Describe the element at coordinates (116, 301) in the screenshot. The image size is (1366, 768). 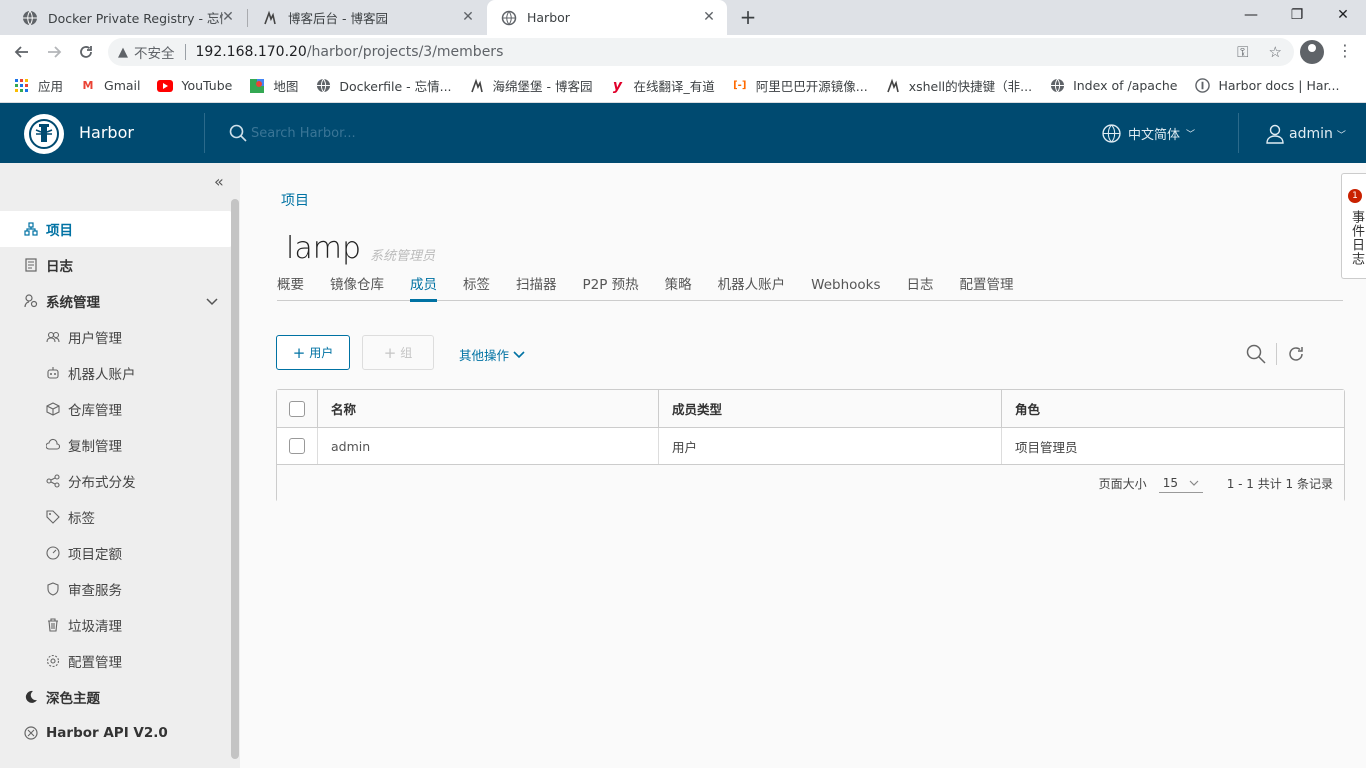
I see `sidebar-item-admin: 系统管理` at that location.